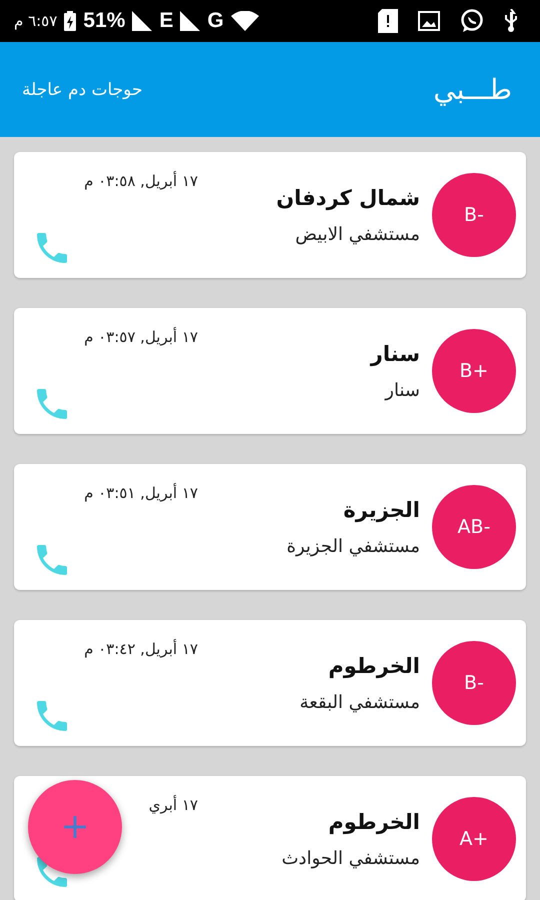 Image resolution: width=540 pixels, height=900 pixels. Describe the element at coordinates (244, 21) in the screenshot. I see `wifi-icon` at that location.